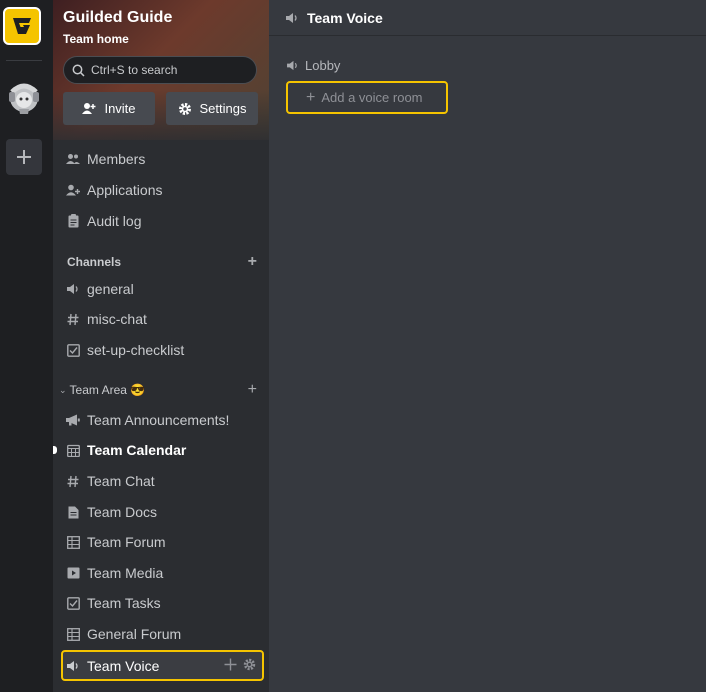  I want to click on nav-audit-log-label: Audit log, so click(114, 221).